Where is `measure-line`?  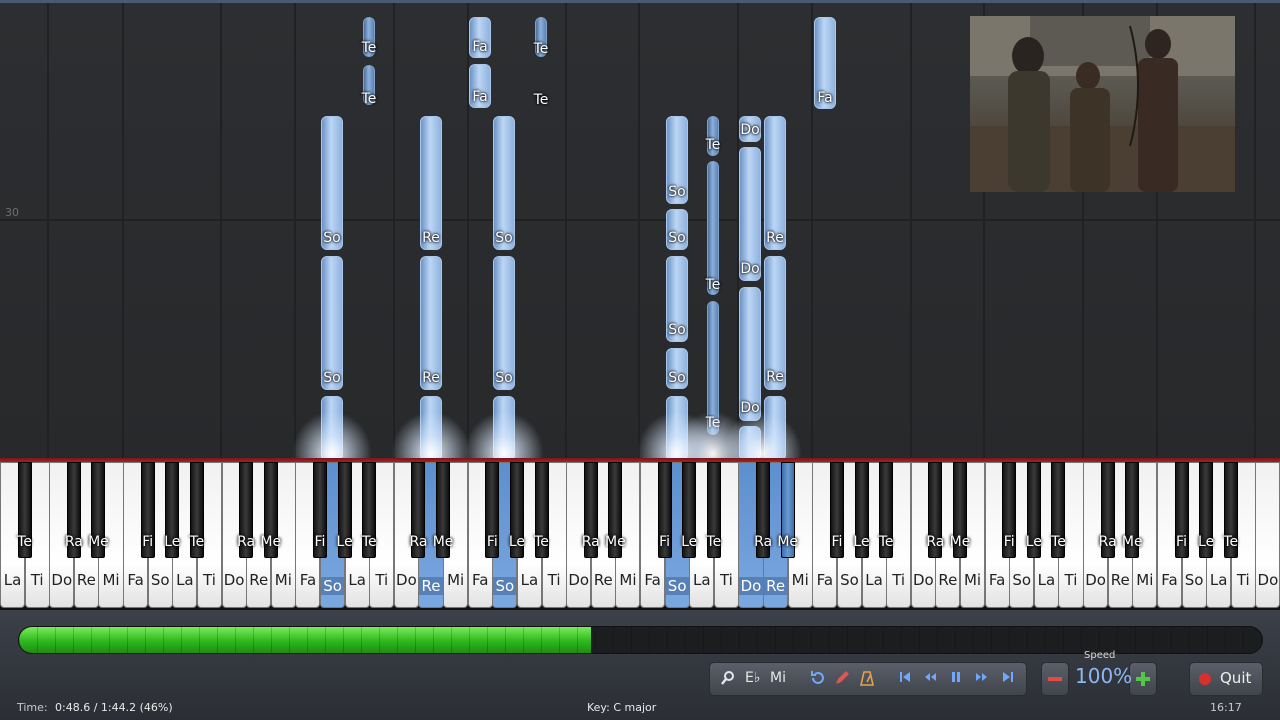 measure-line is located at coordinates (640, 220).